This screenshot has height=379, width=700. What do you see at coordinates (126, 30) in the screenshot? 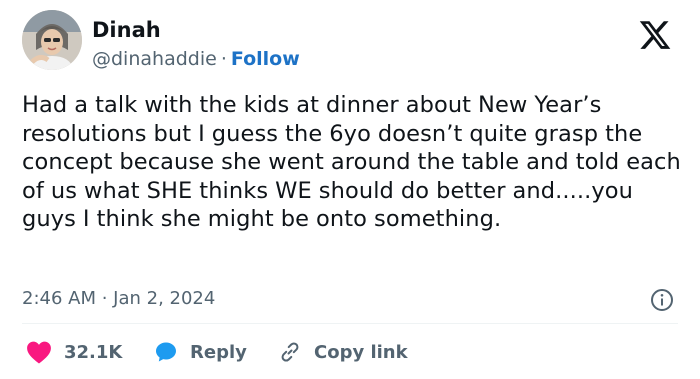
I see `author-name: Dinah` at bounding box center [126, 30].